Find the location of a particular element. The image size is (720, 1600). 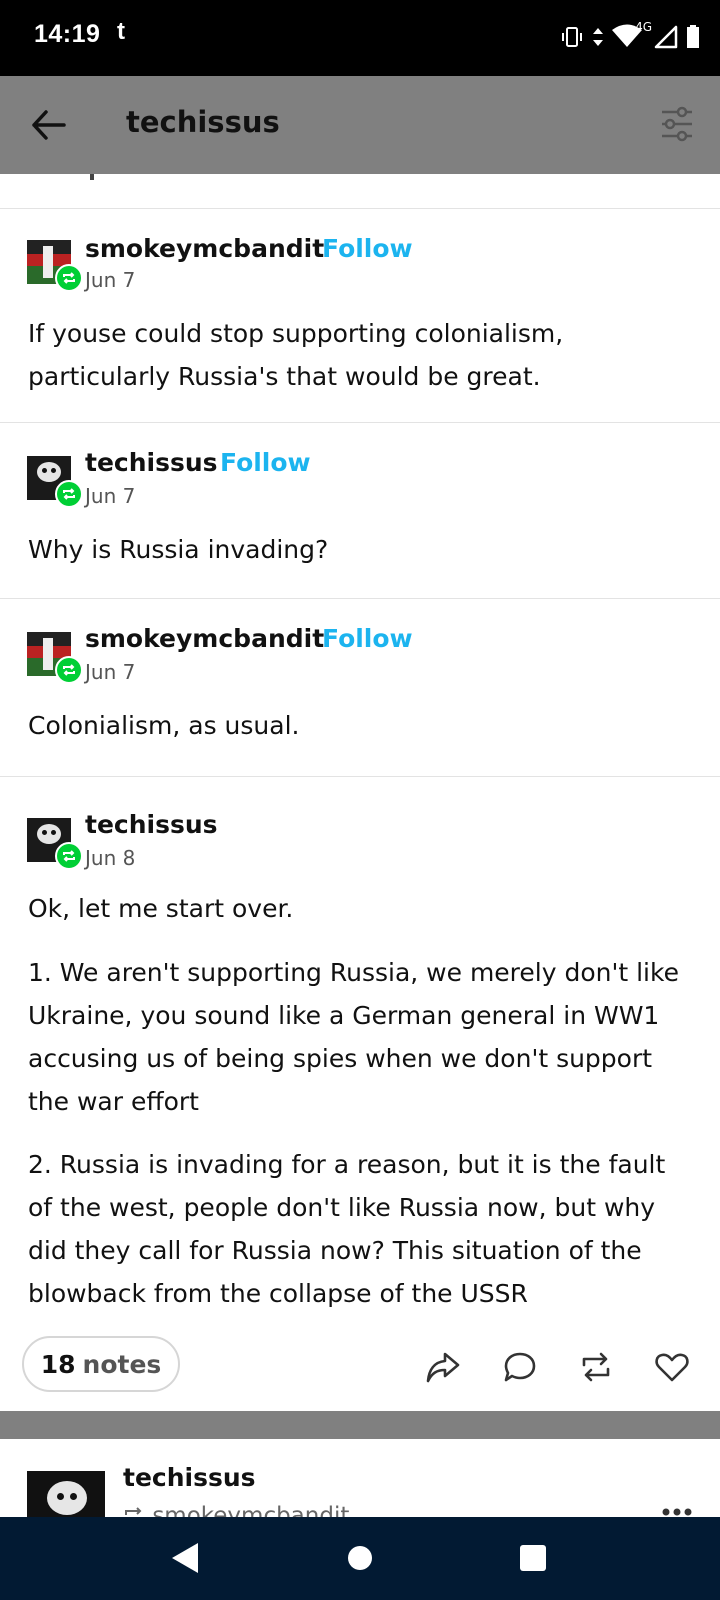

avatar is located at coordinates (66, 1494).